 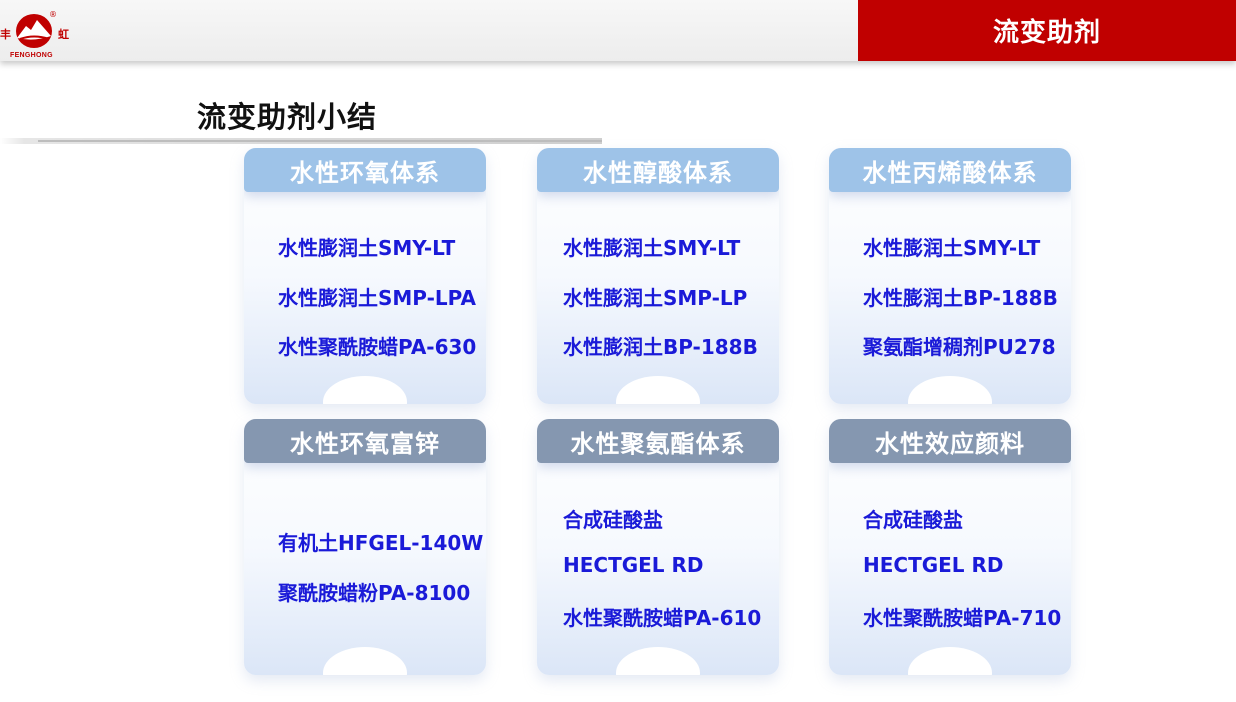 I want to click on page-title: 流变助剂小结, so click(x=287, y=117).